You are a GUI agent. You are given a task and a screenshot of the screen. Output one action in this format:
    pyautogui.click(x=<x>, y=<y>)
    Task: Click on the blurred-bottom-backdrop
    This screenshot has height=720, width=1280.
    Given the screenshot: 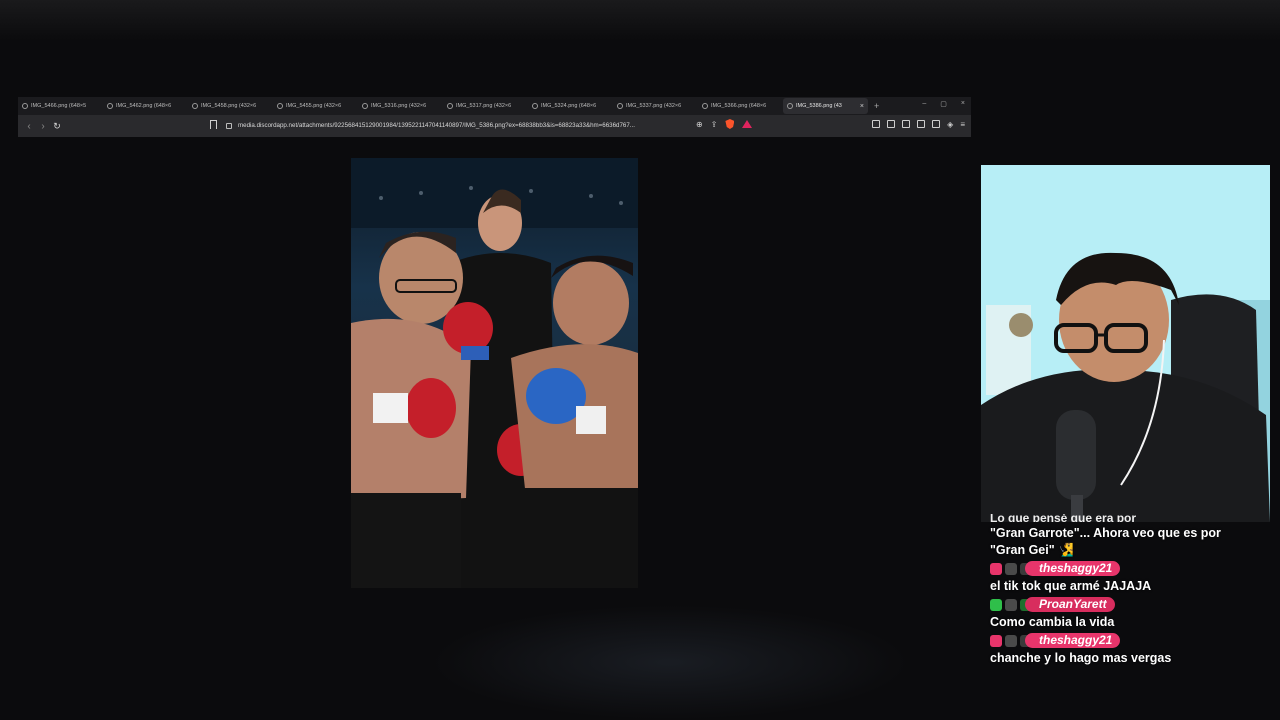 What is the action you would take?
    pyautogui.click(x=670, y=662)
    